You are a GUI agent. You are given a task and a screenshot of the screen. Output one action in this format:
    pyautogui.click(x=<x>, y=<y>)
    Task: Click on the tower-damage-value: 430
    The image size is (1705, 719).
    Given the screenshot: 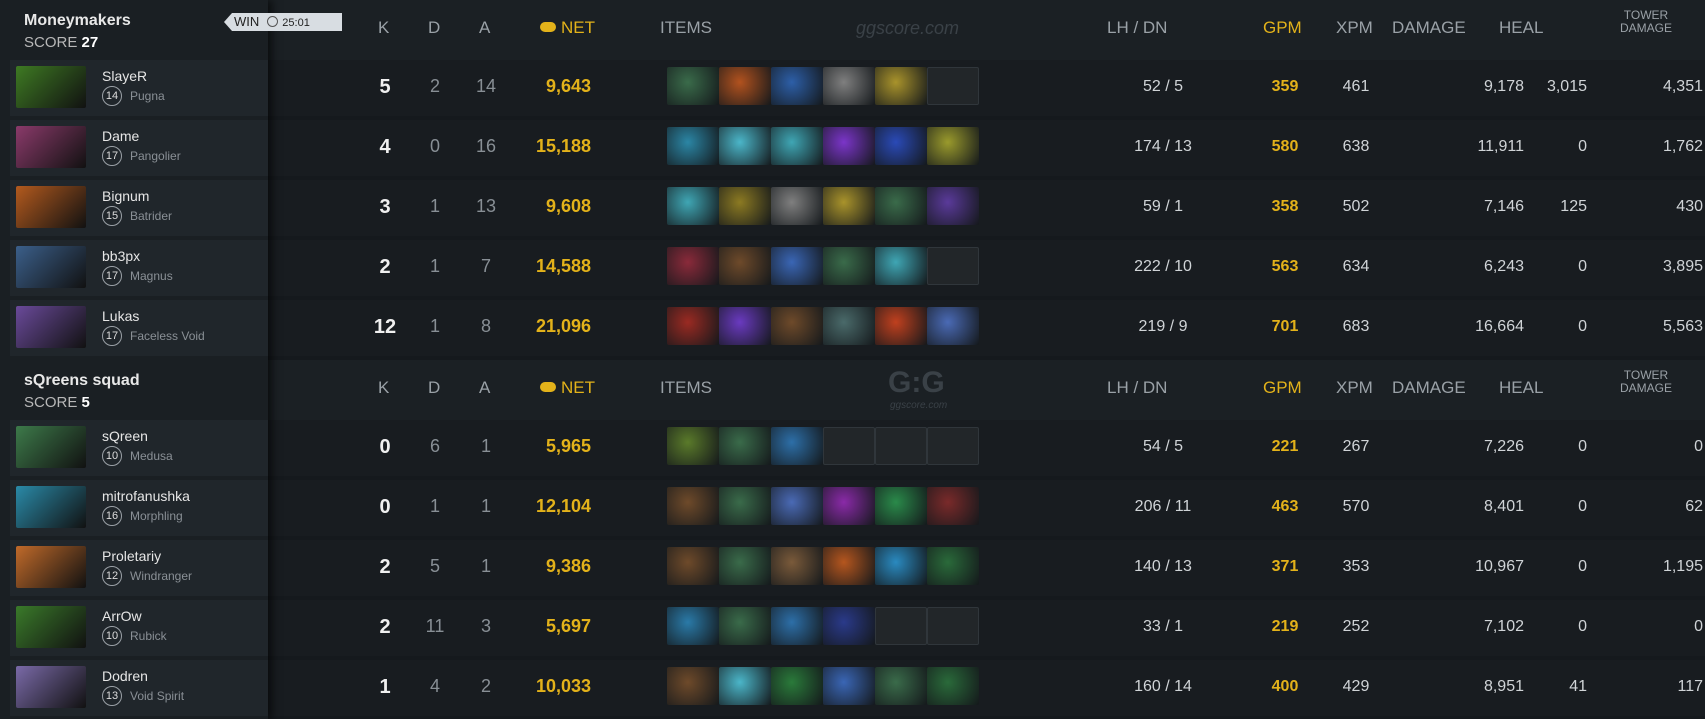 What is the action you would take?
    pyautogui.click(x=1689, y=206)
    